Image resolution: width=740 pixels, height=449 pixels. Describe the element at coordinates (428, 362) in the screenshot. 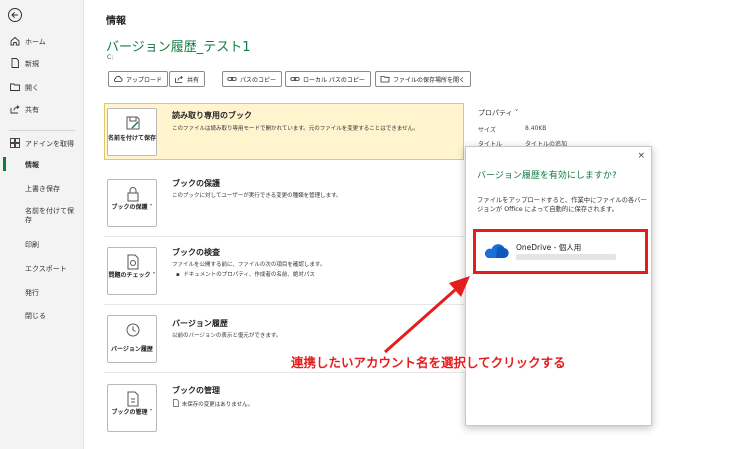

I see `annotation-text: 連携したいアカウント名を選択してクリックする` at that location.